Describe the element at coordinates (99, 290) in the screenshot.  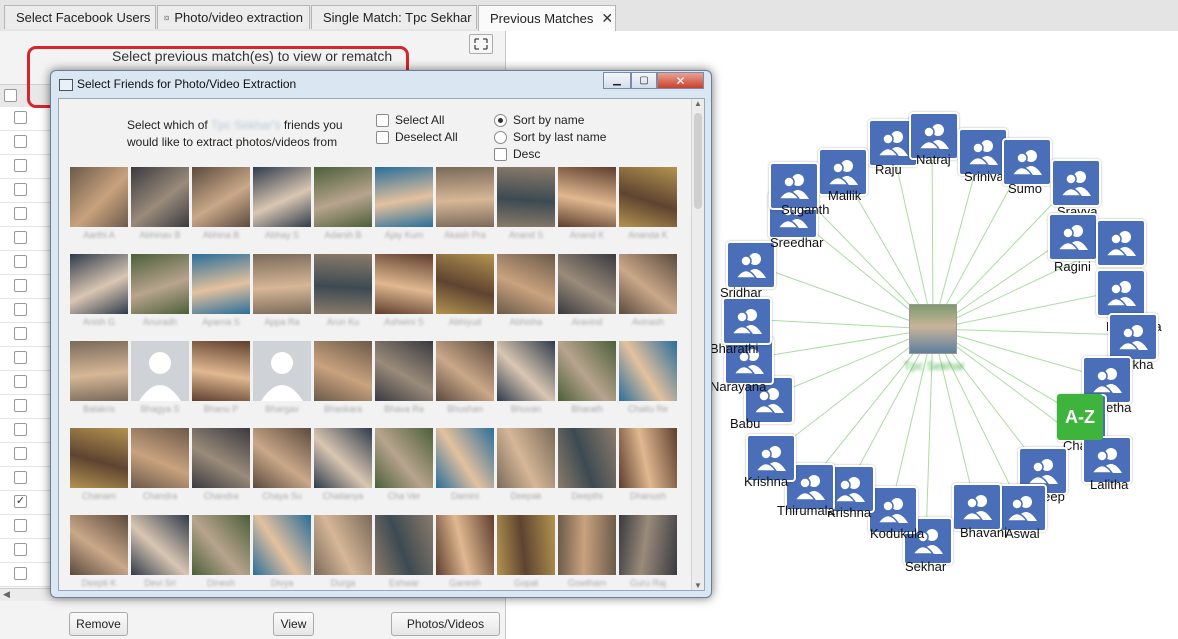
I see `friend-tile: Anish G` at that location.